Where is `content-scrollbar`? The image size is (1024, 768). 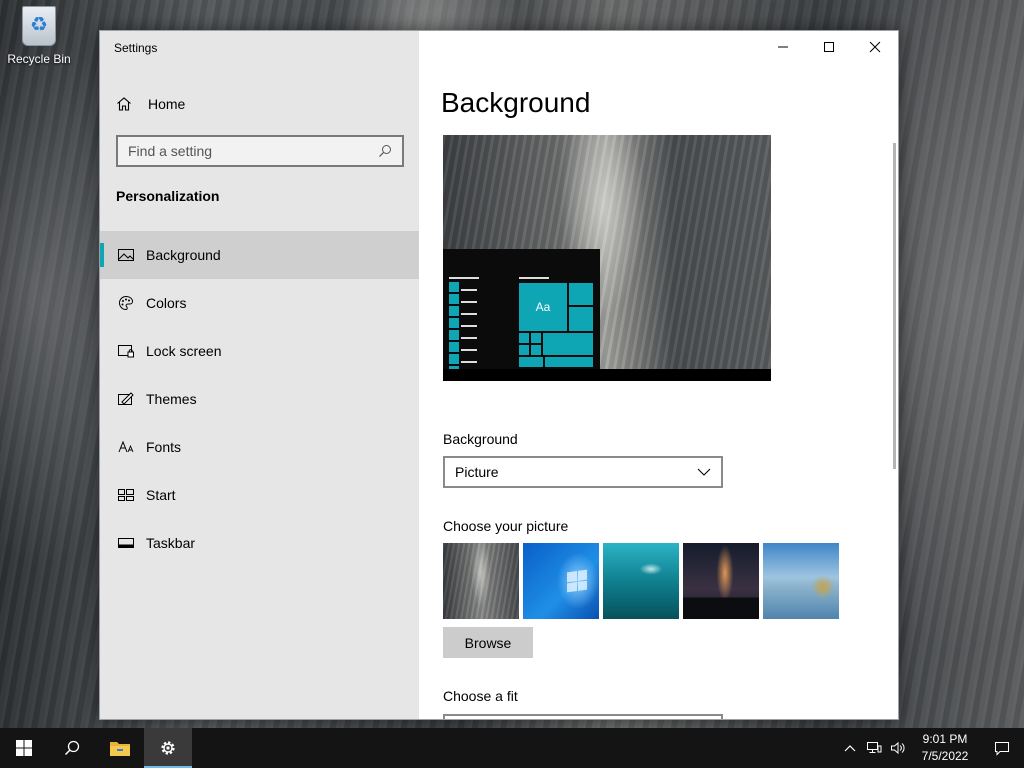
content-scrollbar is located at coordinates (894, 306).